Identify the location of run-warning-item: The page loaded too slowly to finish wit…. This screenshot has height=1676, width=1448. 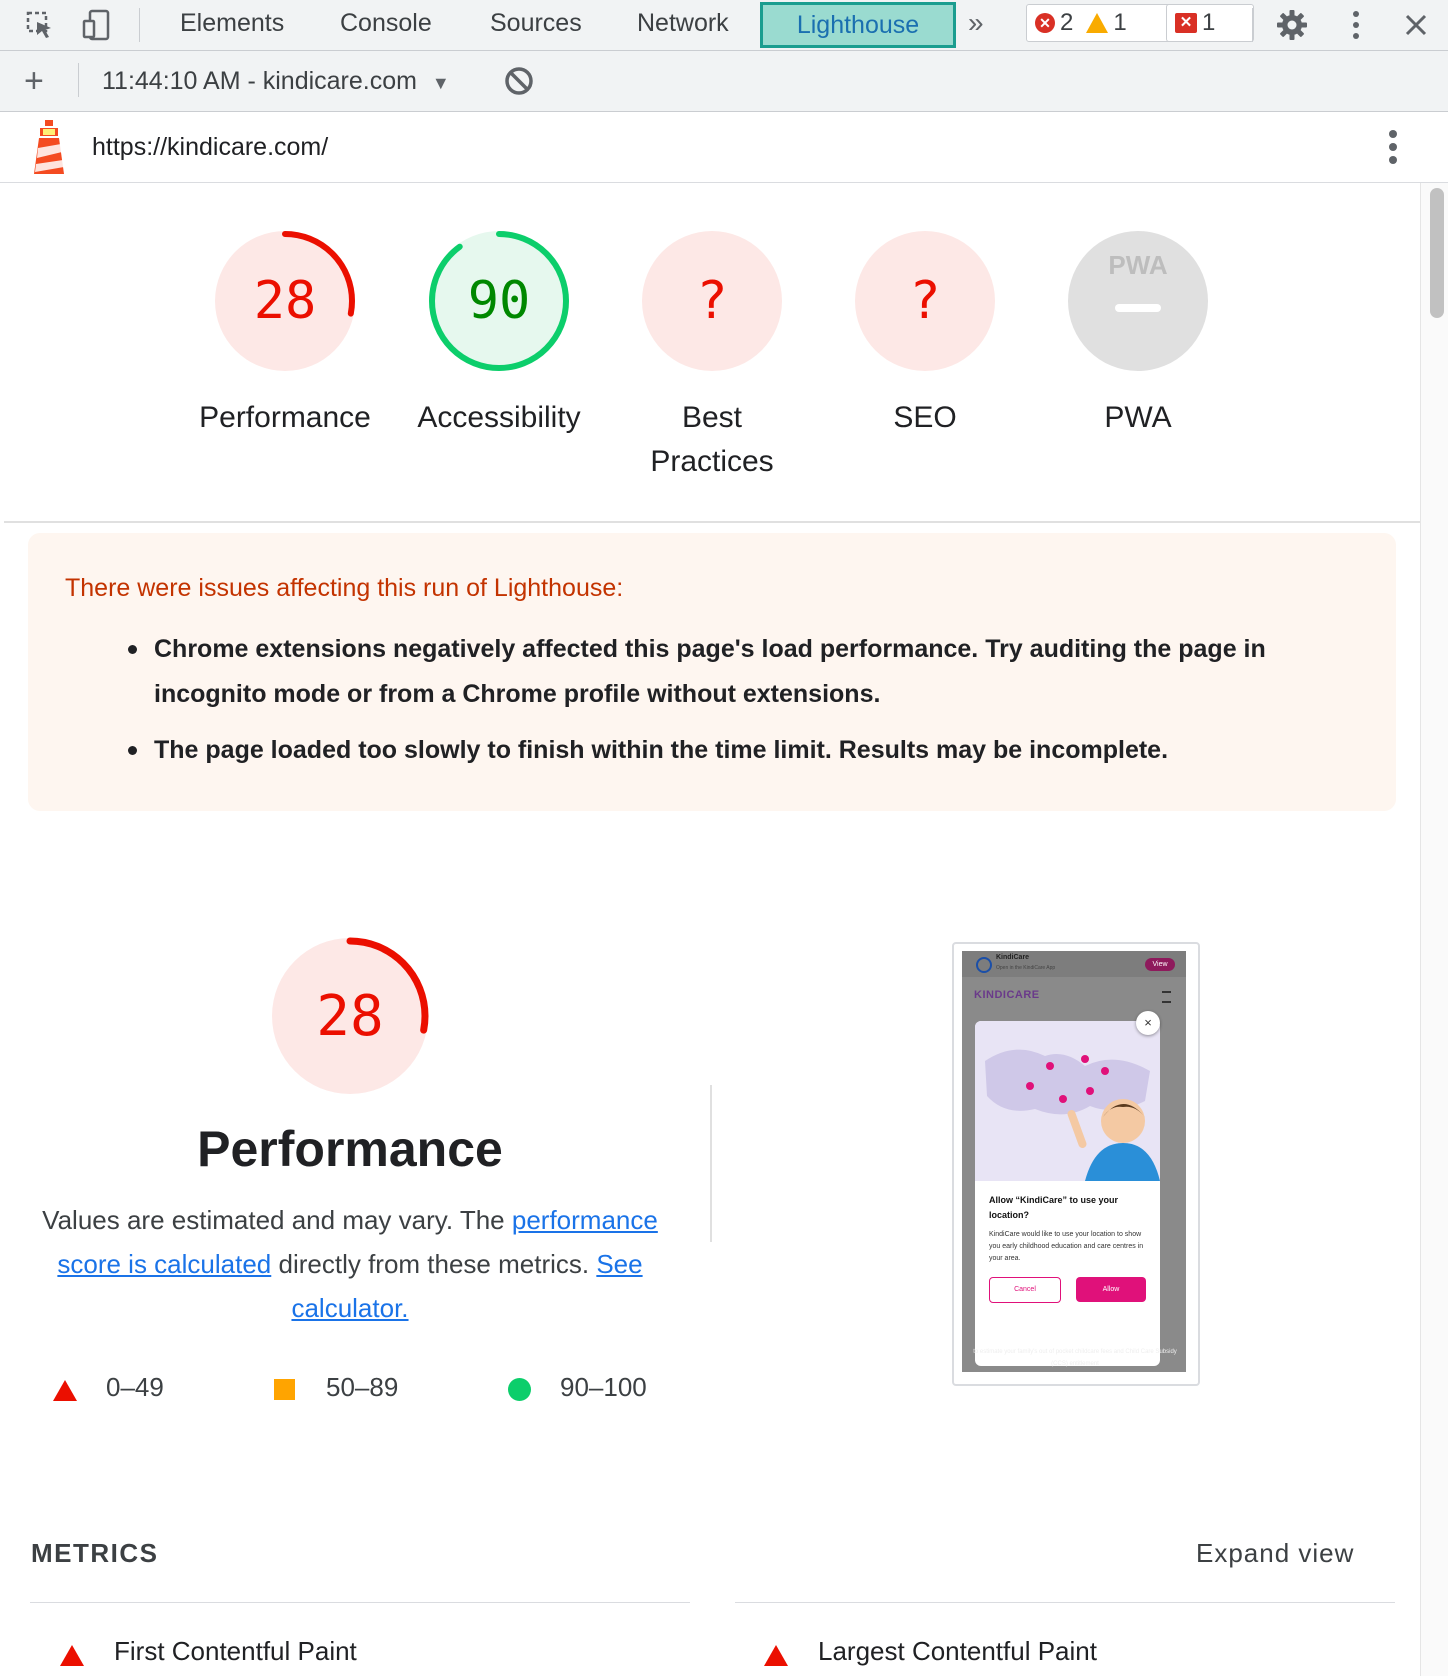
(661, 750).